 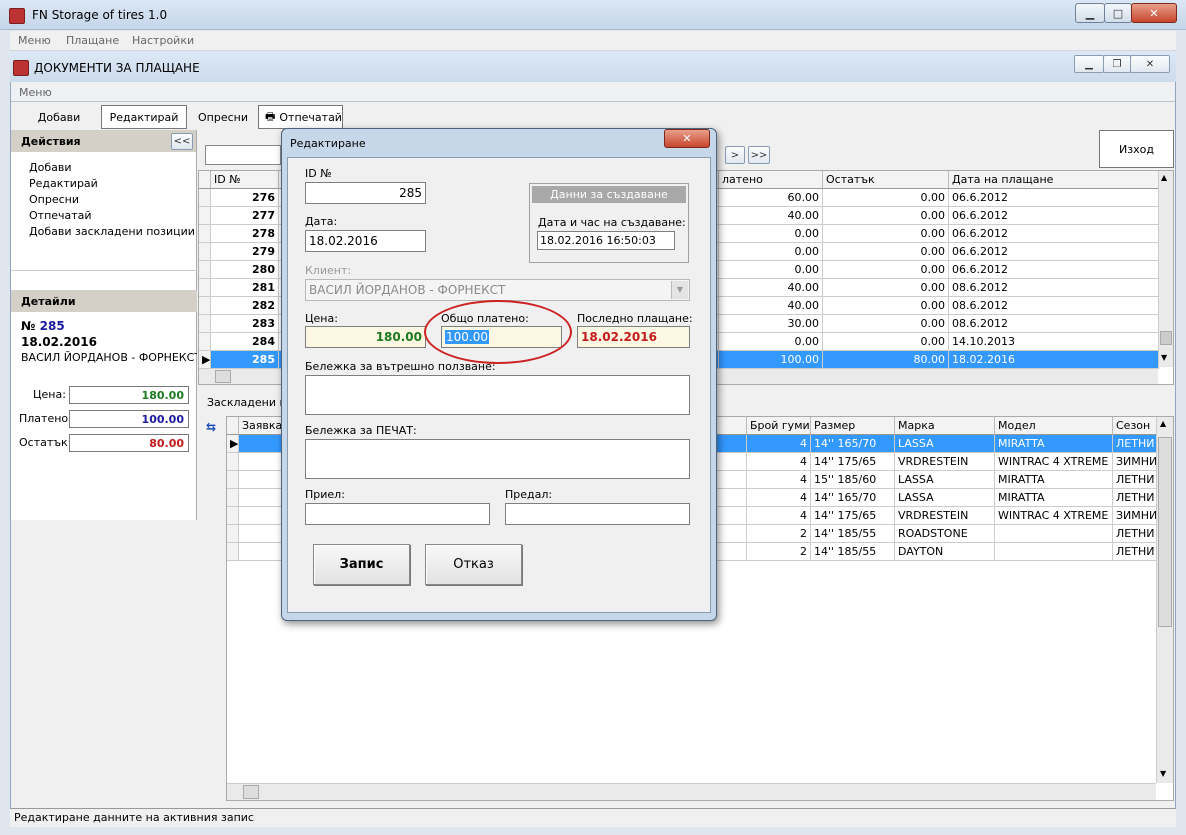 I want to click on date-field: 18.02.2016, so click(x=365, y=241).